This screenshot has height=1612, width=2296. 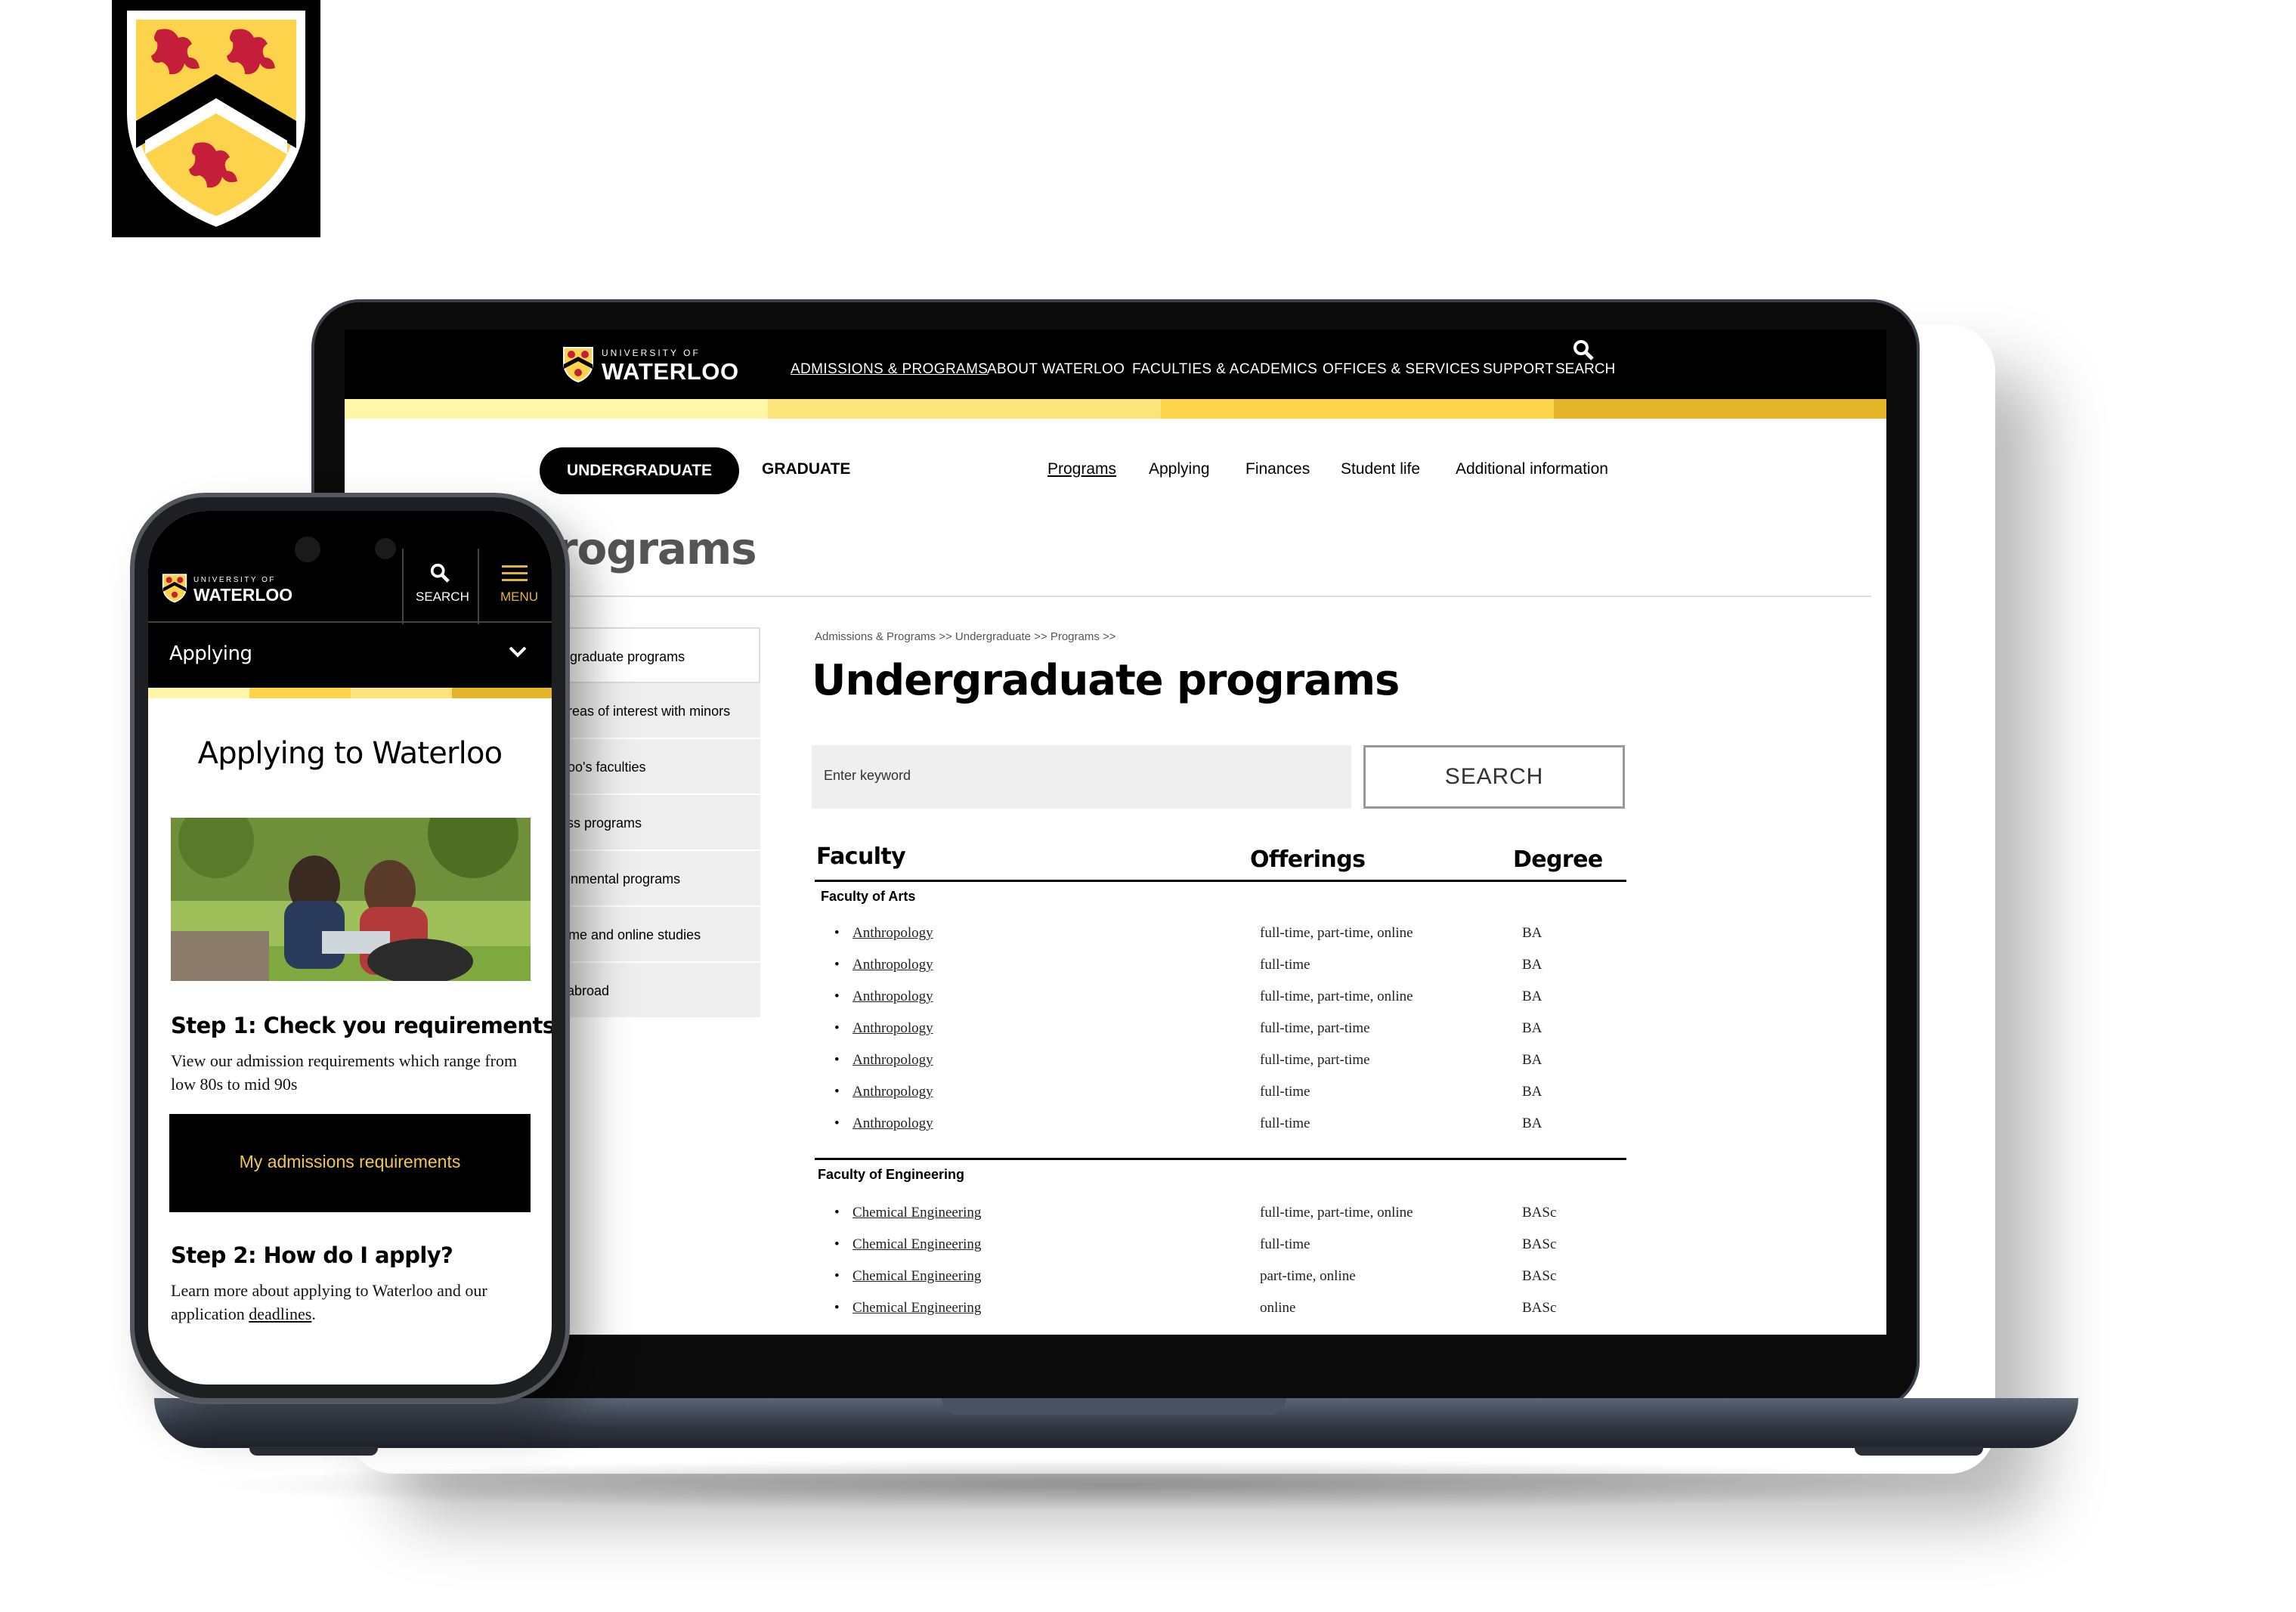 What do you see at coordinates (868, 896) in the screenshot?
I see `faculty-group-heading: Faculty of Arts` at bounding box center [868, 896].